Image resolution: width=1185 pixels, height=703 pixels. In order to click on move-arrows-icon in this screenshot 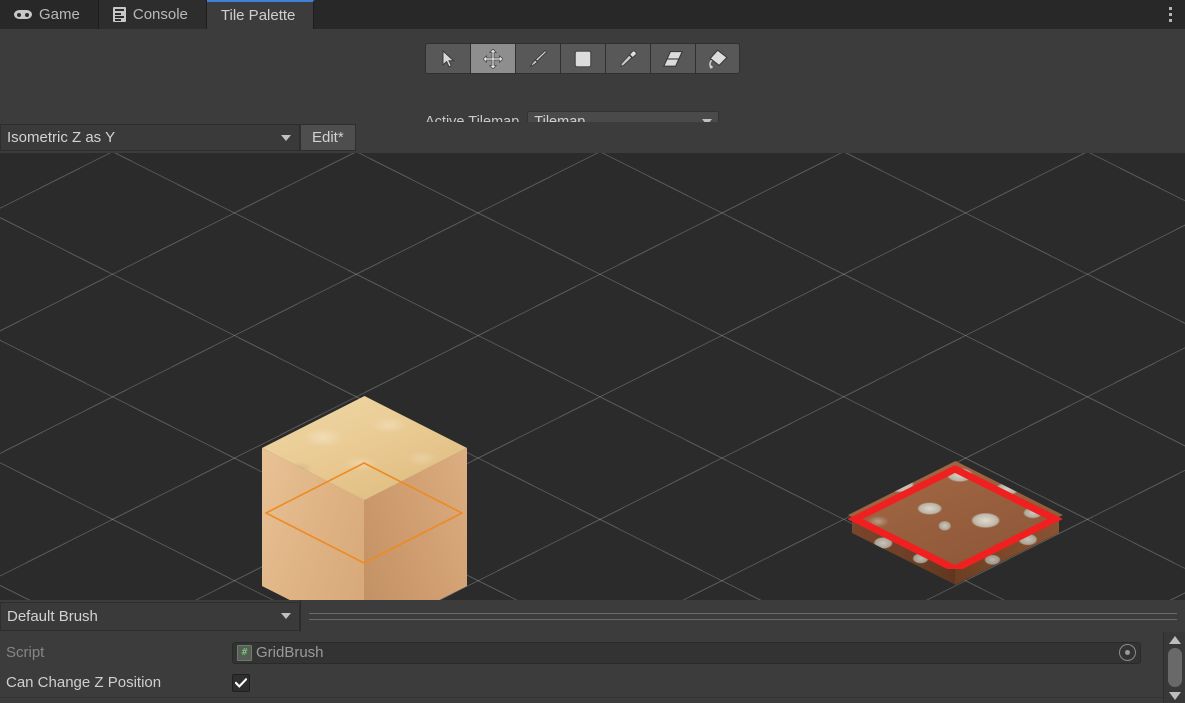, I will do `click(493, 58)`.